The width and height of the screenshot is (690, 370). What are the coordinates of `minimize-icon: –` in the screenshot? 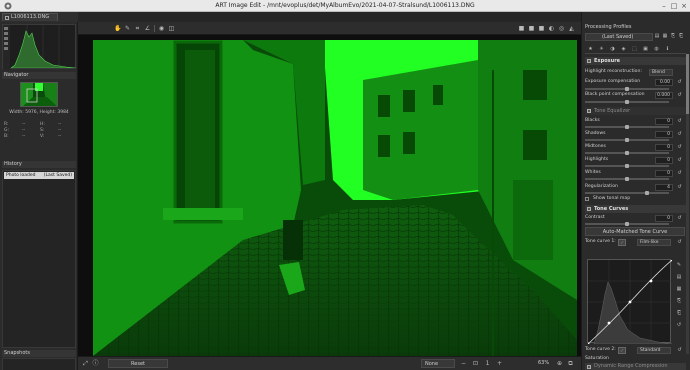 It's located at (664, 6).